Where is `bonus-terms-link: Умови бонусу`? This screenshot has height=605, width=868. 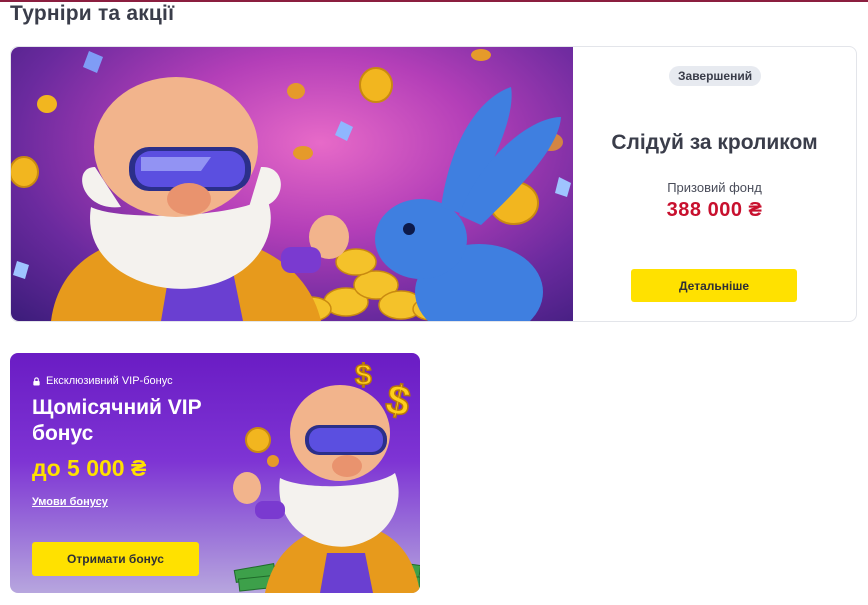
bonus-terms-link: Умови бонусу is located at coordinates (70, 502).